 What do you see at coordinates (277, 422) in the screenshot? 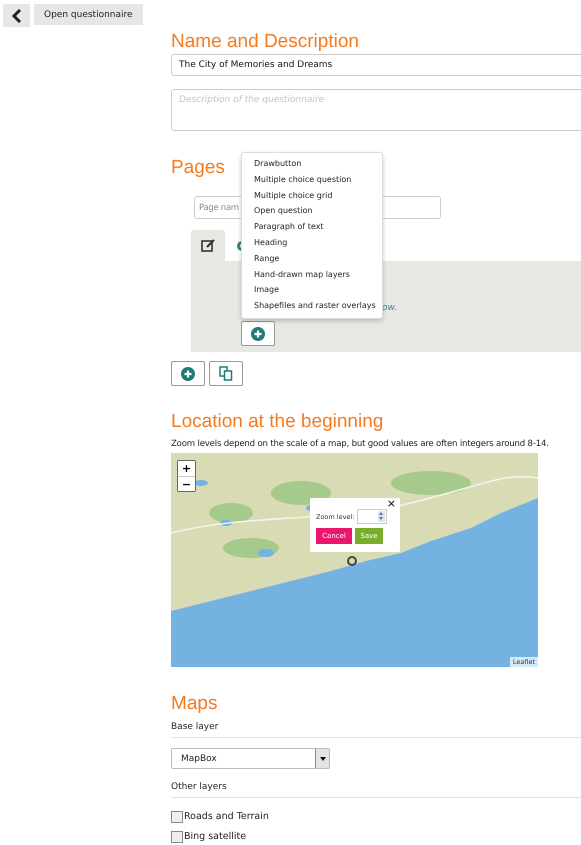
I see `section-heading: Location at the beginning` at bounding box center [277, 422].